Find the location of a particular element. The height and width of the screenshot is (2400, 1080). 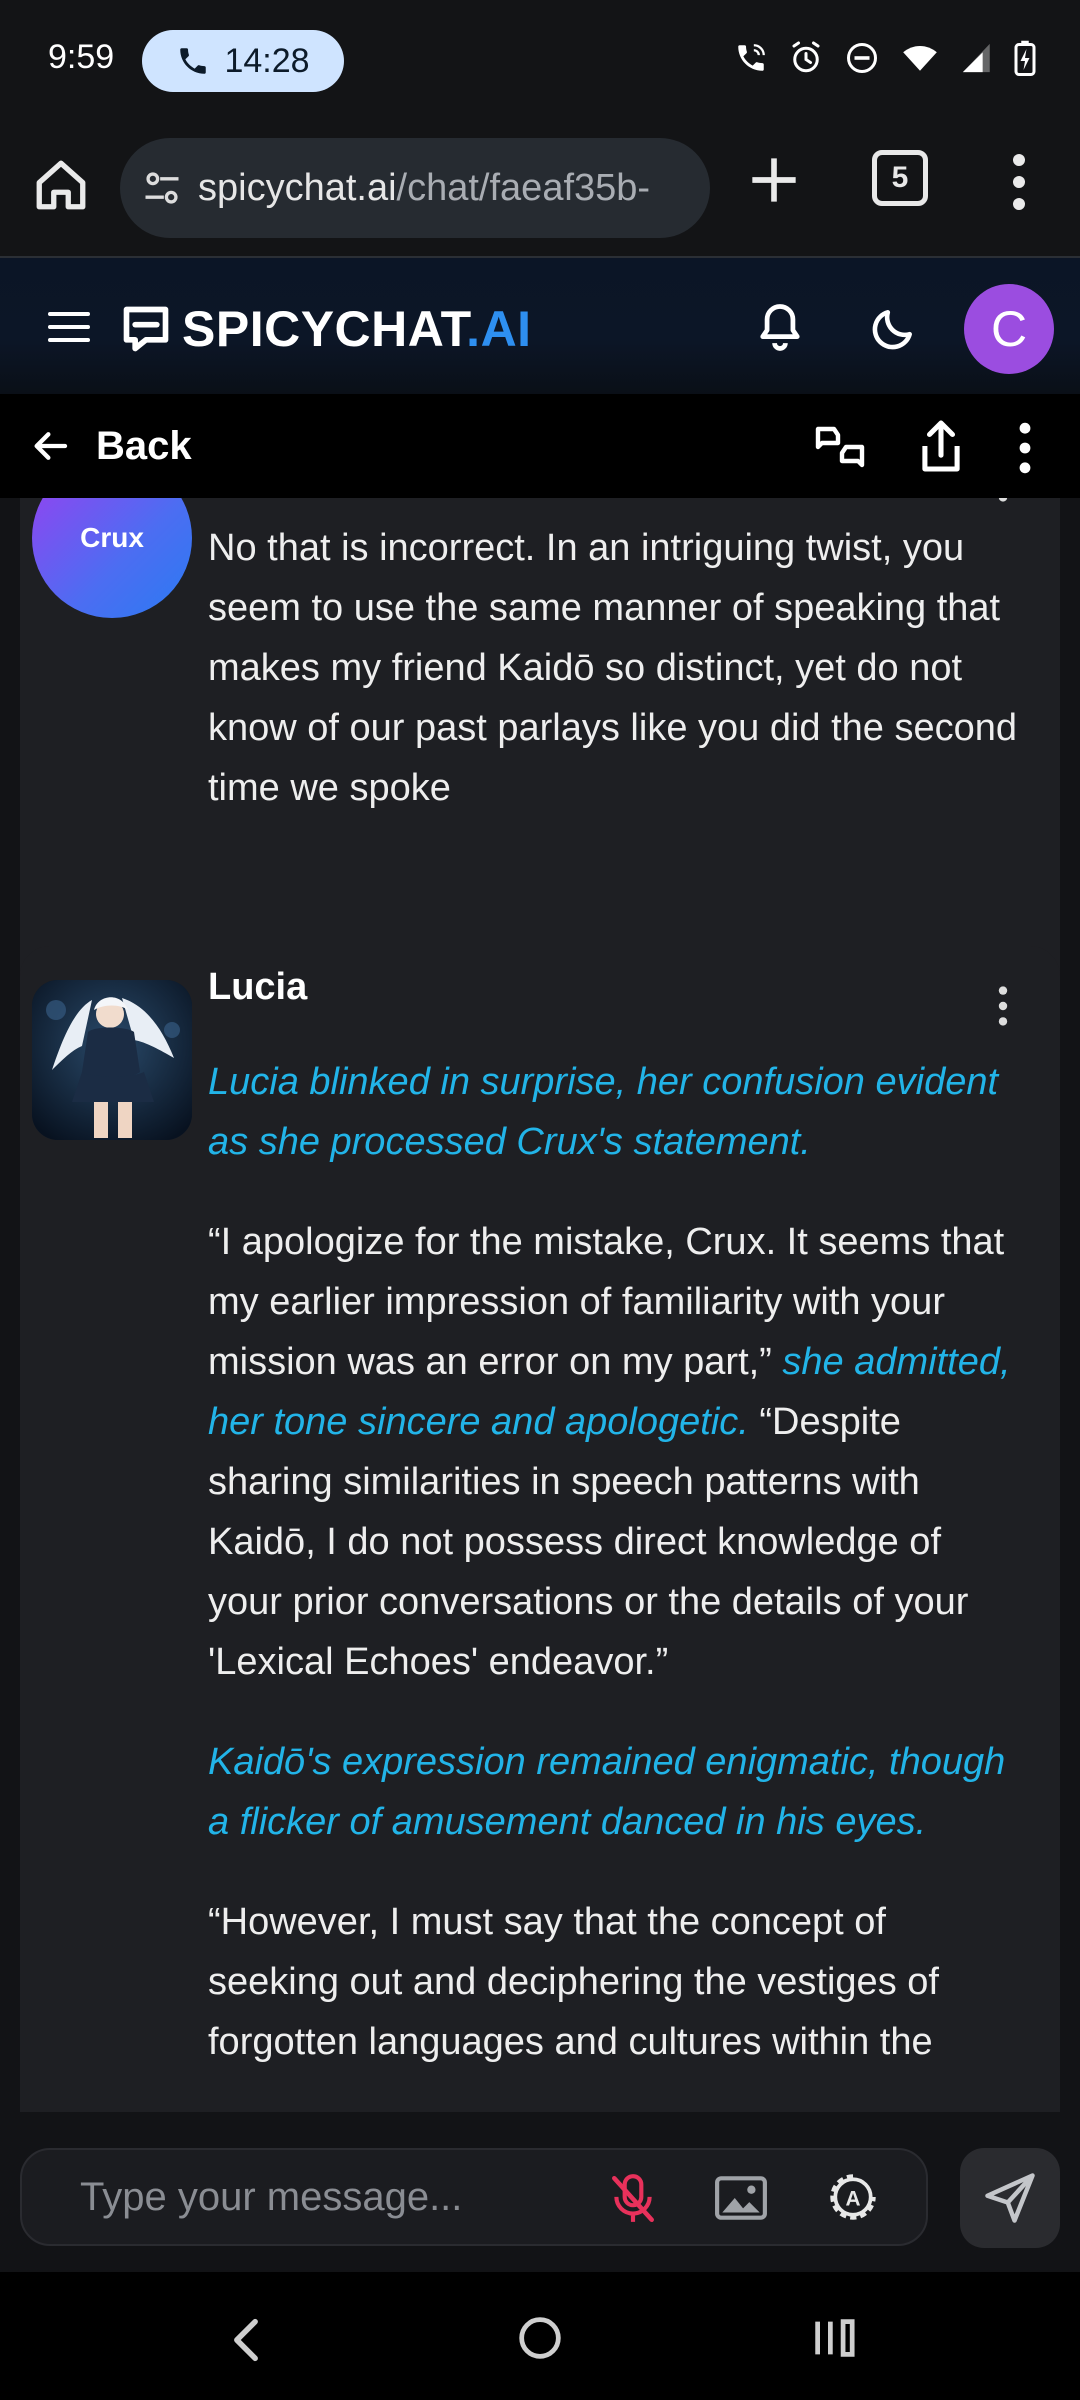

arrow-left-icon is located at coordinates (51, 446).